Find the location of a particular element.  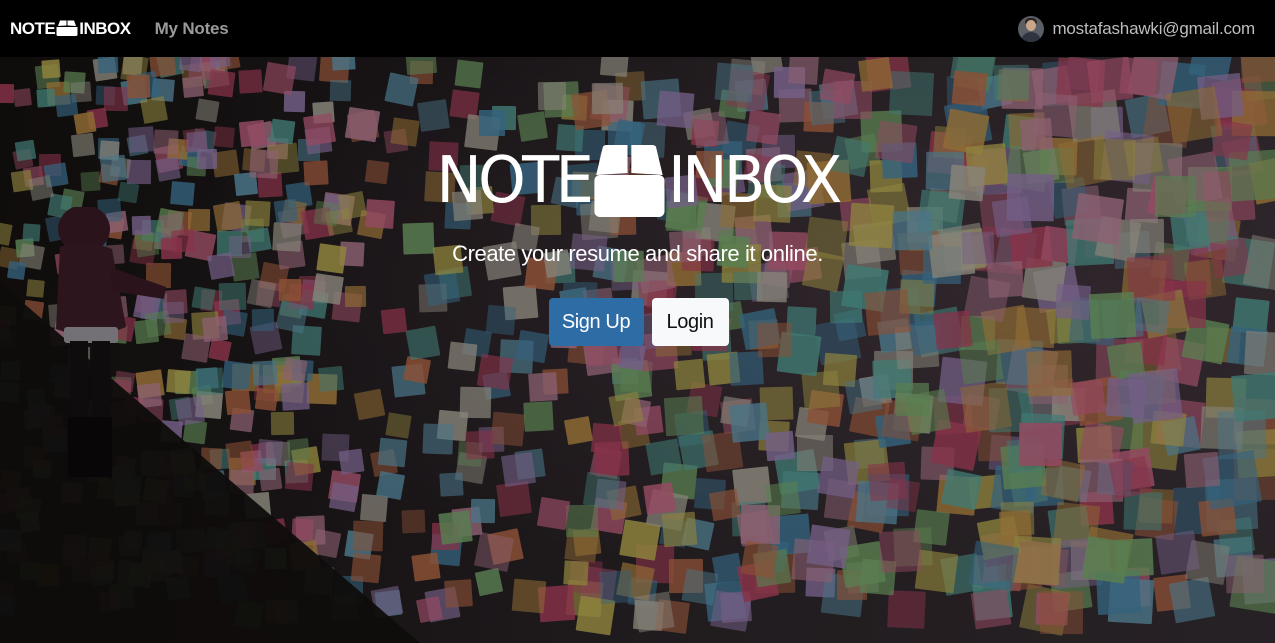

sign-up-button: Sign Up is located at coordinates (596, 322).